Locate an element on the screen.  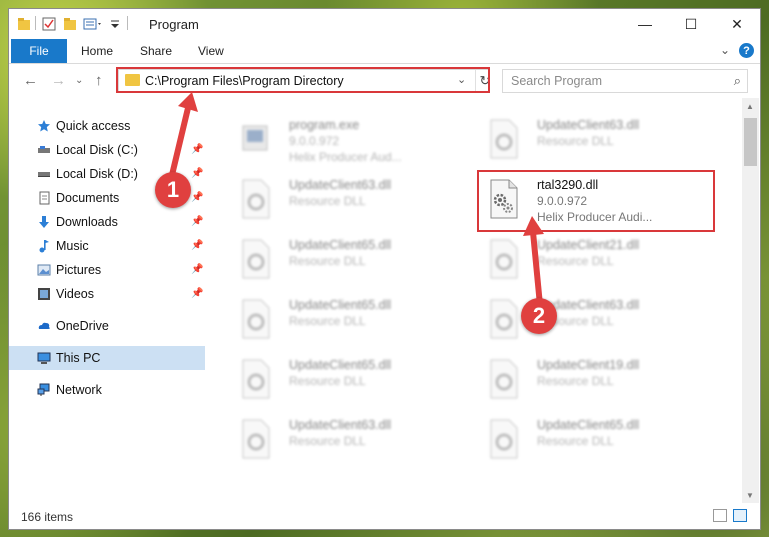
file-item: UpdateClient21.dll Resource DLL is located at coordinates (587, 260).